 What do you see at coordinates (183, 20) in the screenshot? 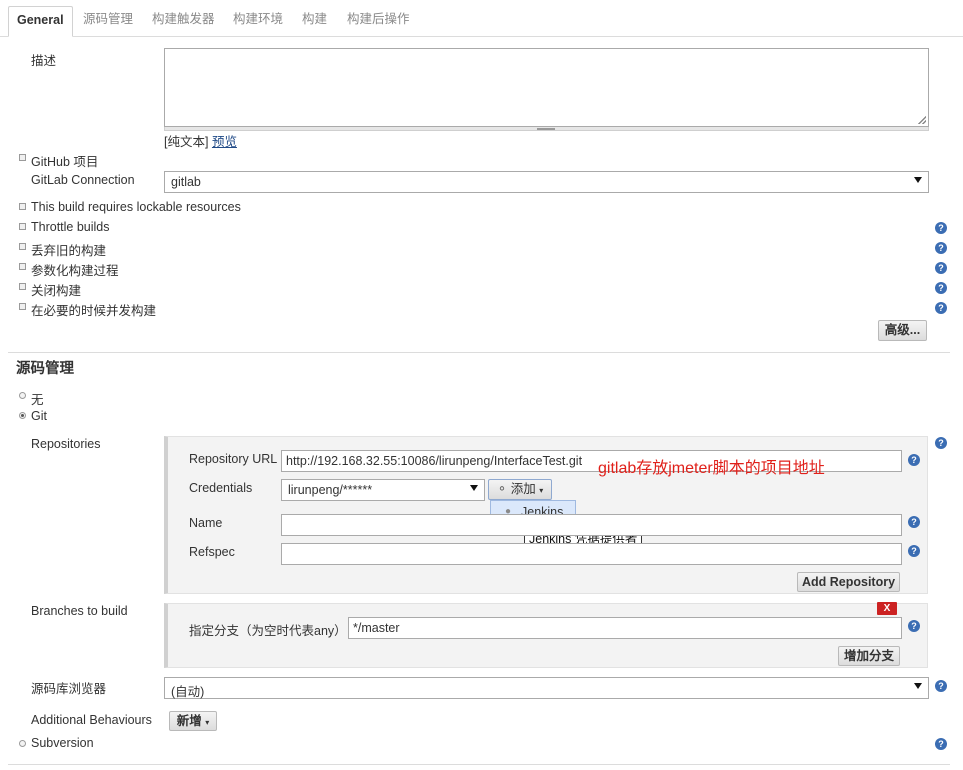
I see `tab-build-triggers: 构建触发器` at bounding box center [183, 20].